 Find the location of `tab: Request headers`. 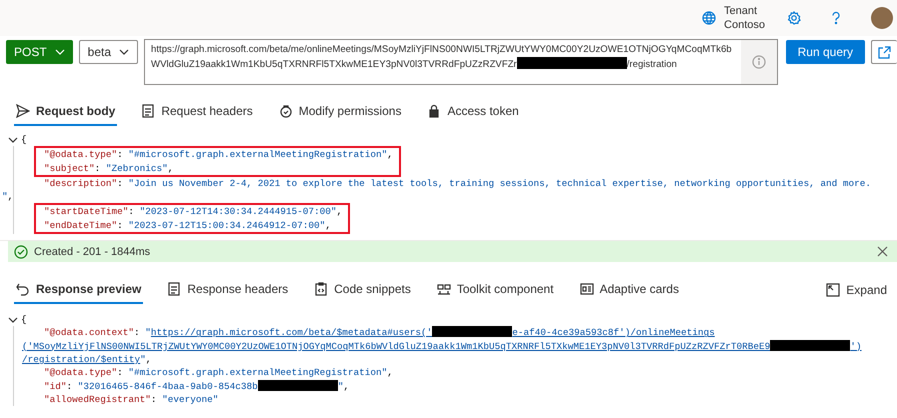

tab: Request headers is located at coordinates (197, 112).